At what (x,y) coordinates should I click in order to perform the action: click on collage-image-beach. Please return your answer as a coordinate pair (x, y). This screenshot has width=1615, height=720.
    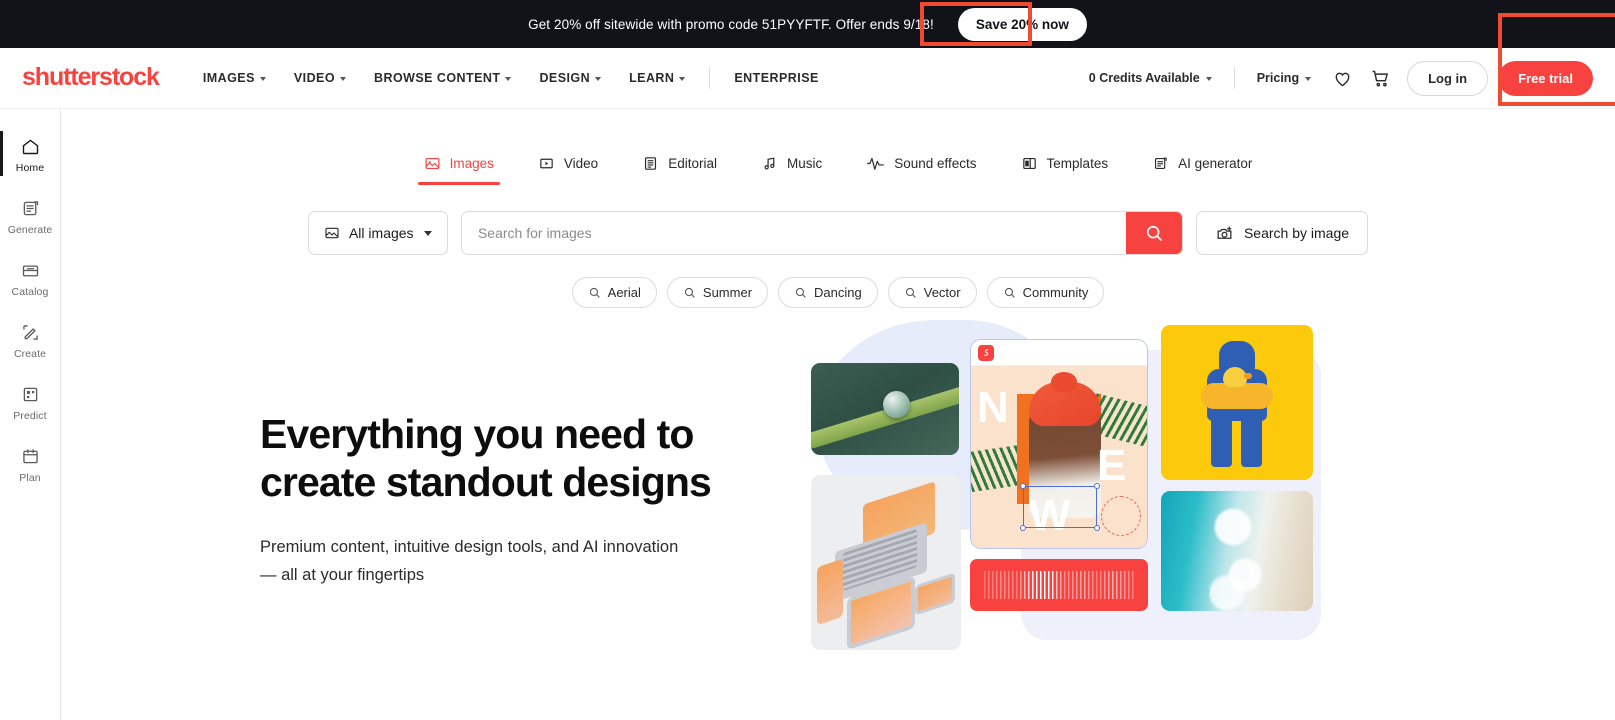
    Looking at the image, I should click on (1237, 551).